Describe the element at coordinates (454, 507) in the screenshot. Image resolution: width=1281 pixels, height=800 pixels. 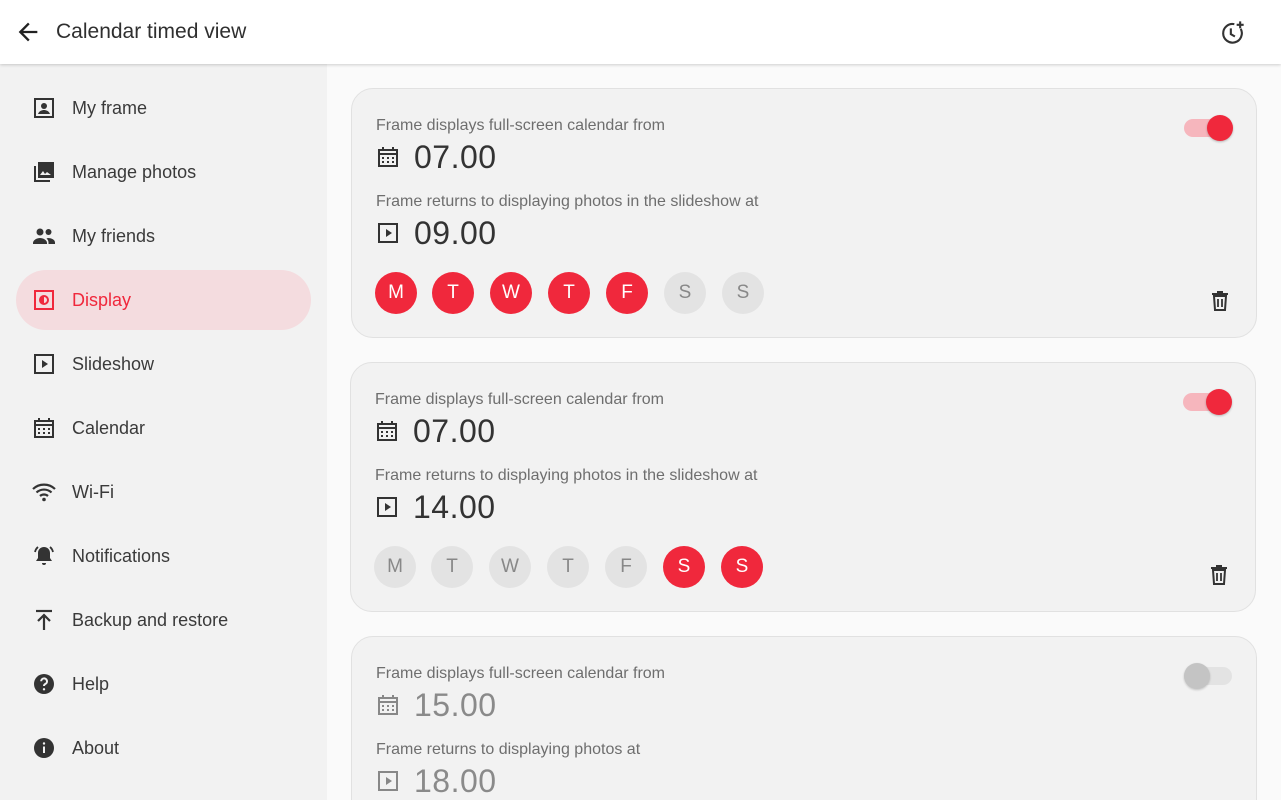
I see `to-time: 14.00` at that location.